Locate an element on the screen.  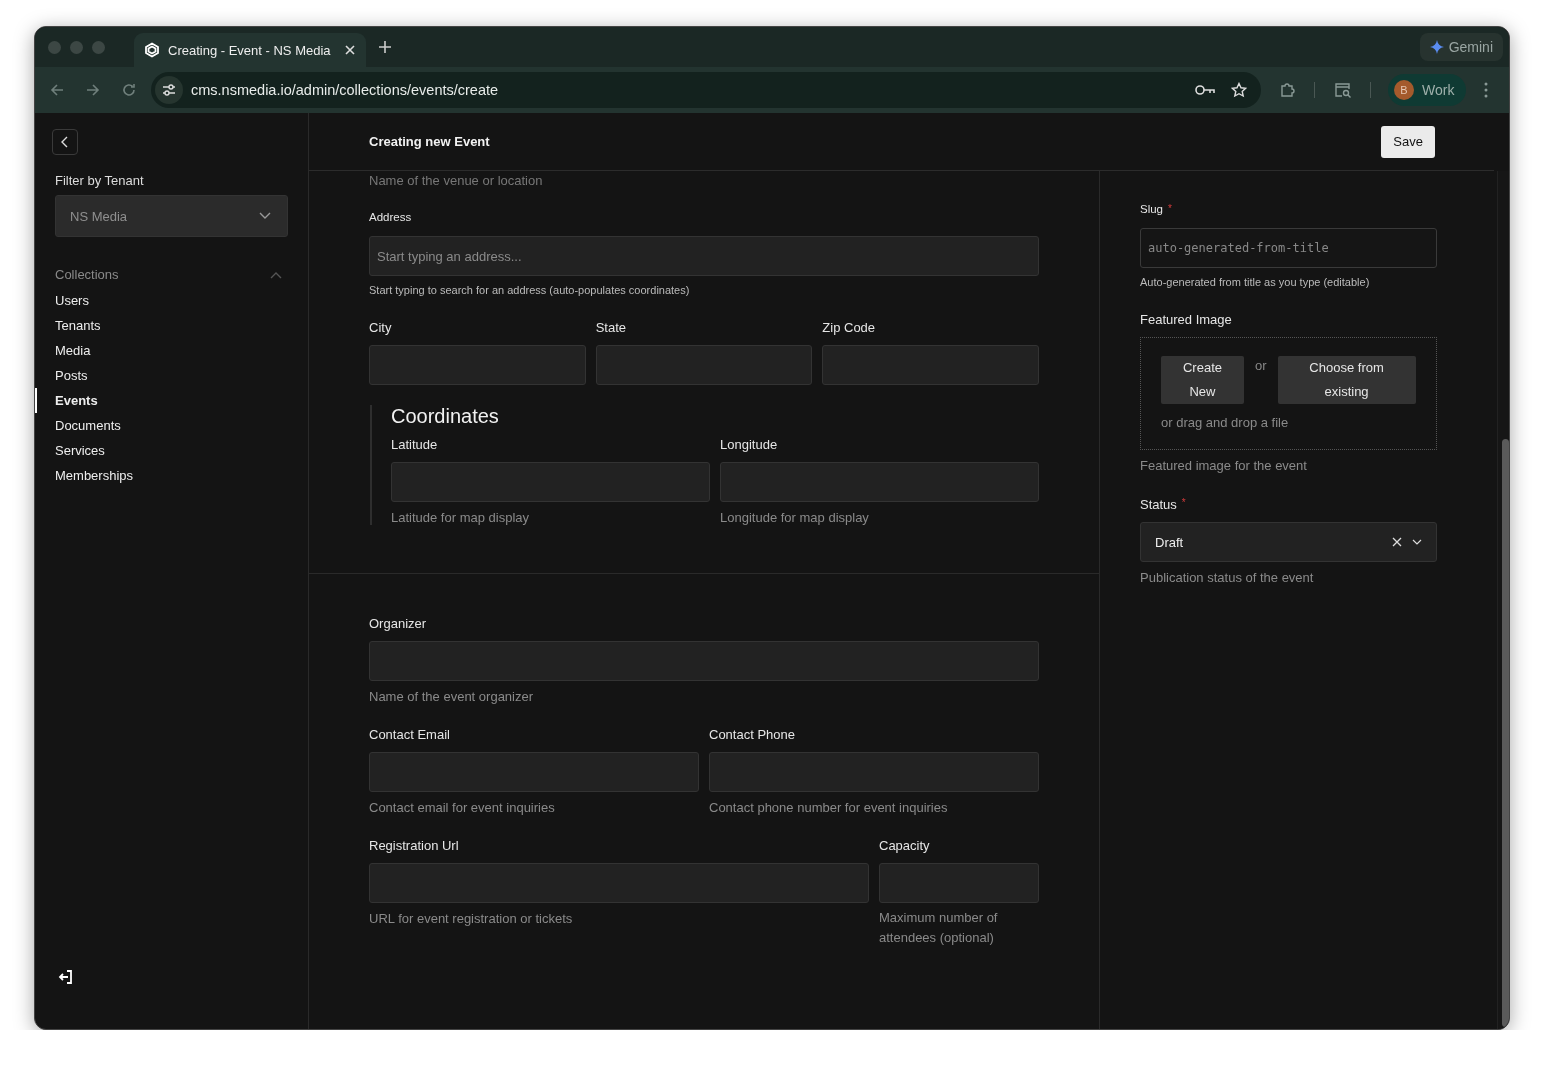
help-text: Featured image for the event is located at coordinates (1224, 465).